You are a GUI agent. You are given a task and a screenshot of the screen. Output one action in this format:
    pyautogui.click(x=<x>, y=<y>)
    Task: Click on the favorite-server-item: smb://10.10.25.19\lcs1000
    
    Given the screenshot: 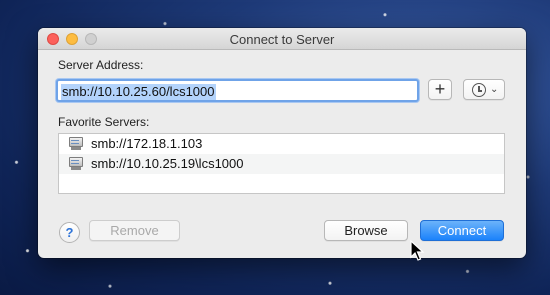 What is the action you would take?
    pyautogui.click(x=281, y=164)
    